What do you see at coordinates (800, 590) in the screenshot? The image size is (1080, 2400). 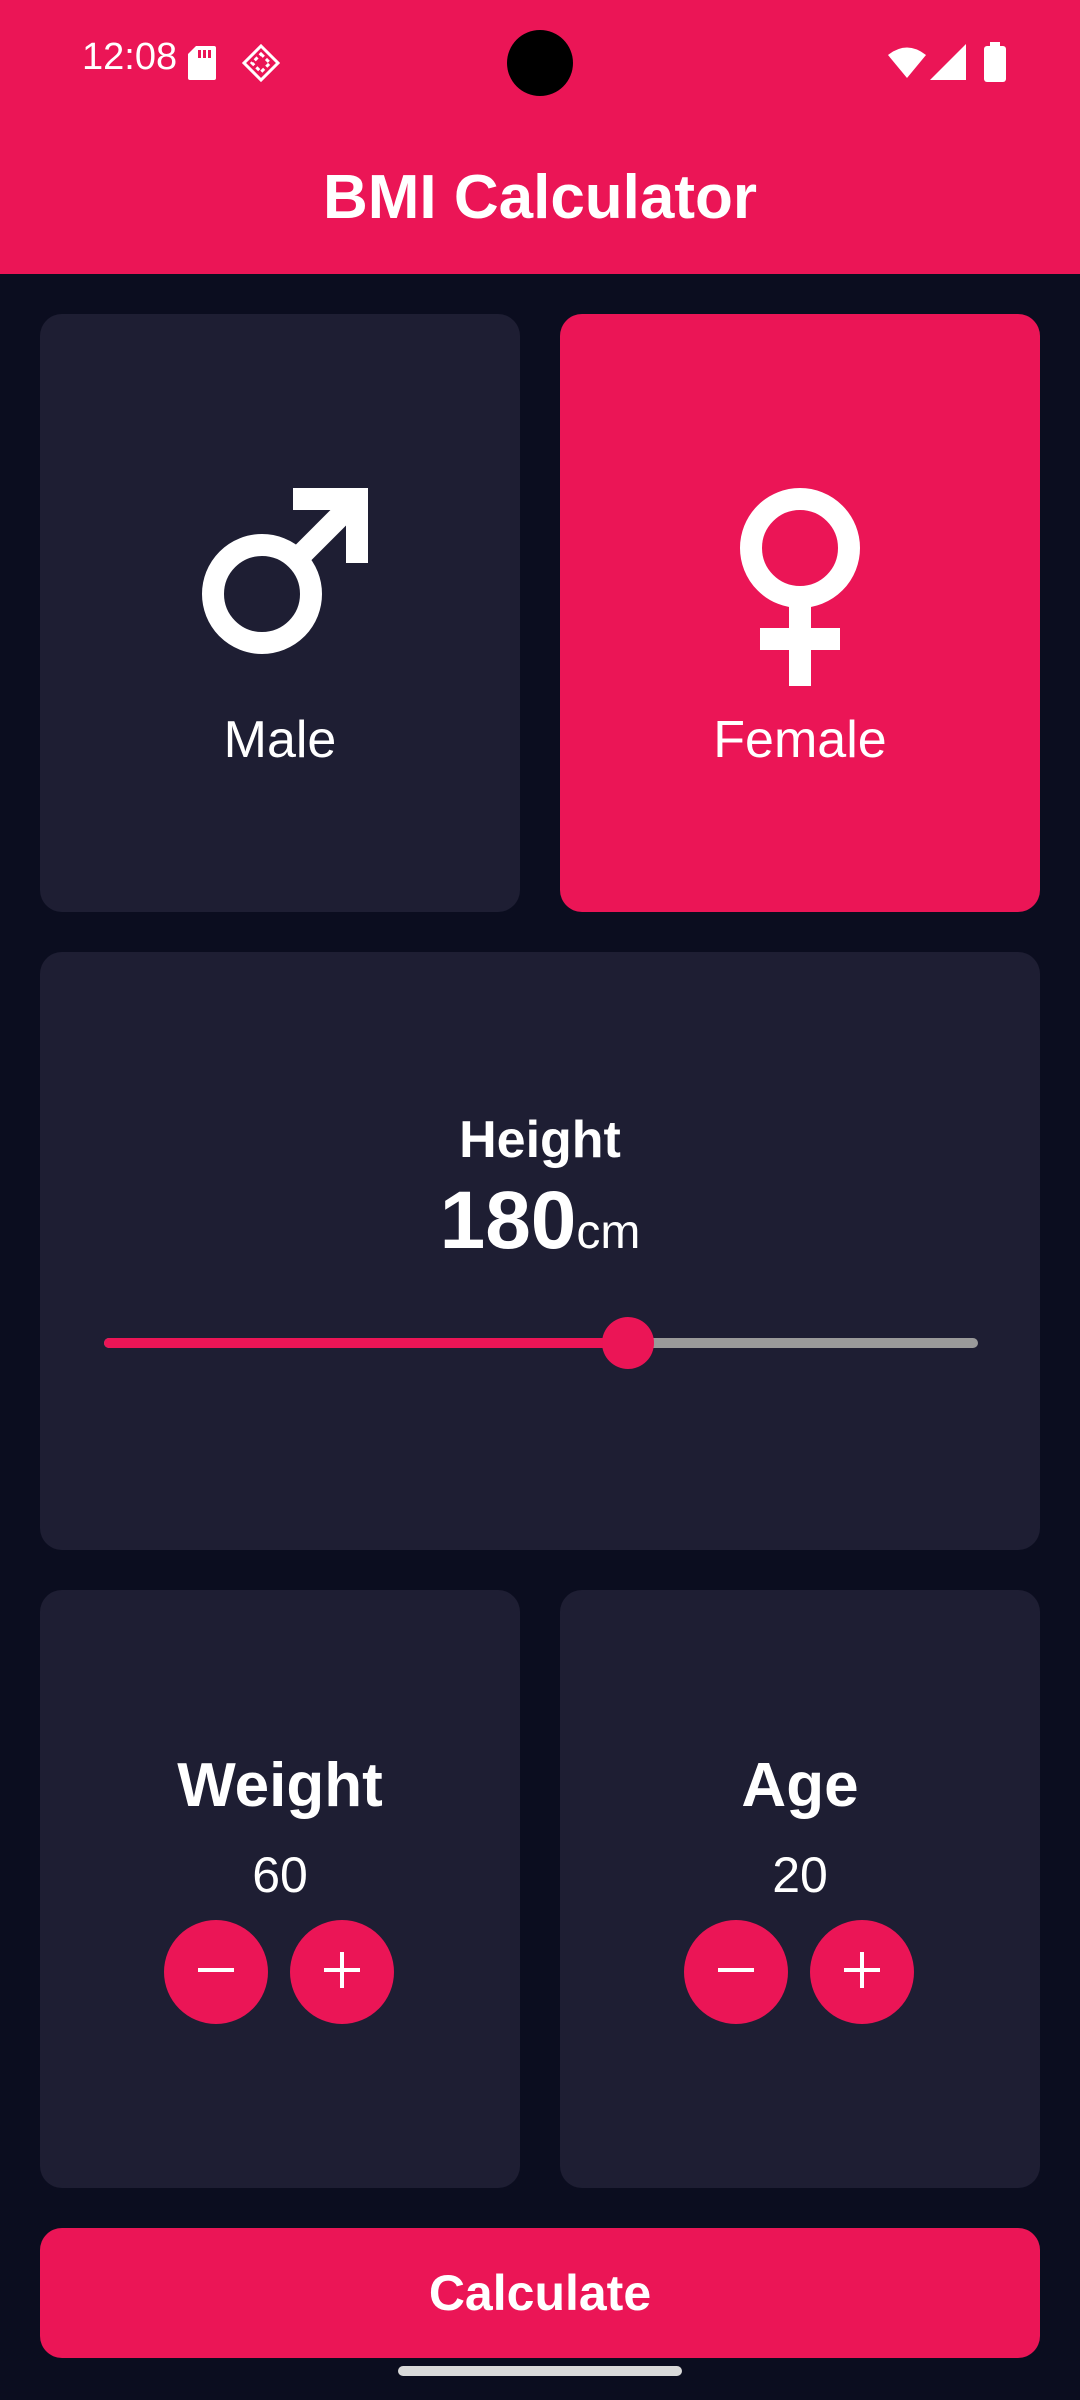 I see `female-icon` at bounding box center [800, 590].